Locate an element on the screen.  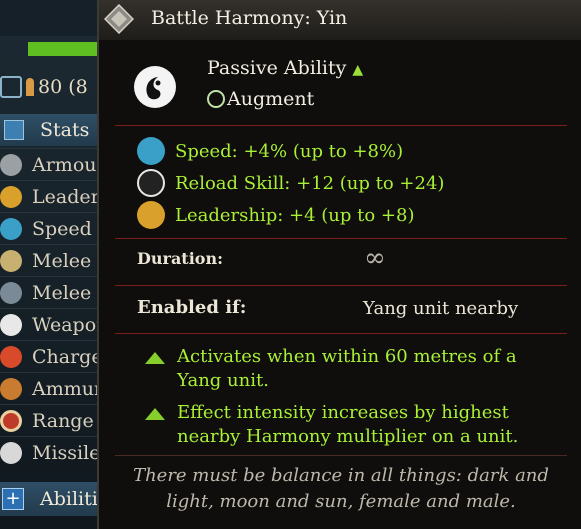
ability-type: Passive Ability ▲ is located at coordinates (285, 68).